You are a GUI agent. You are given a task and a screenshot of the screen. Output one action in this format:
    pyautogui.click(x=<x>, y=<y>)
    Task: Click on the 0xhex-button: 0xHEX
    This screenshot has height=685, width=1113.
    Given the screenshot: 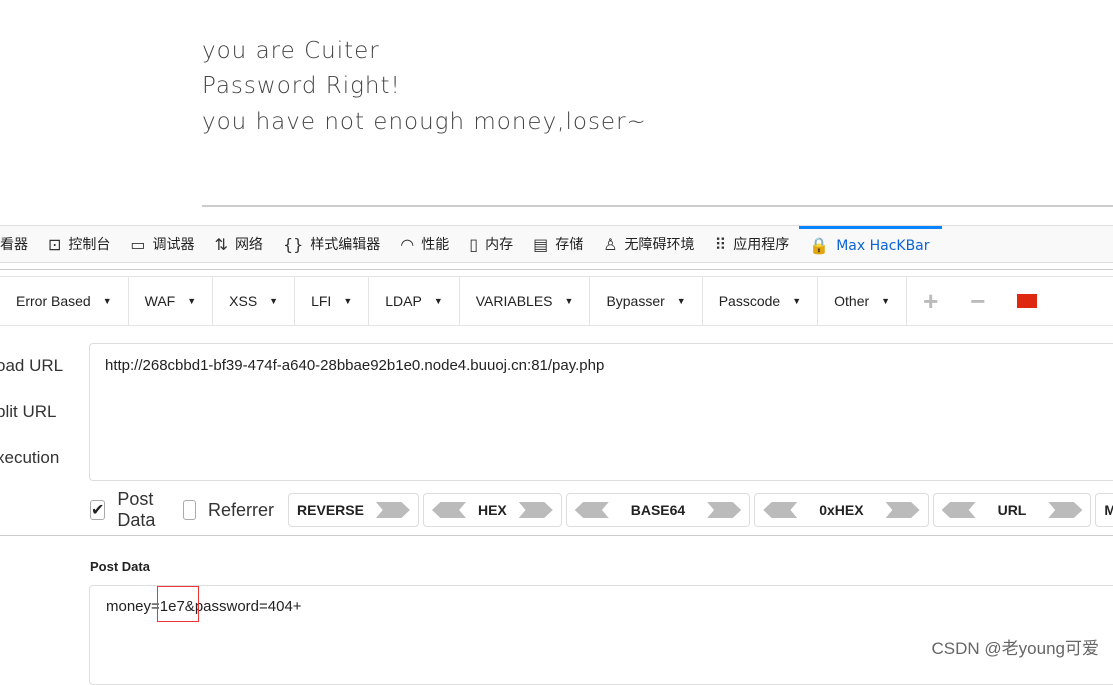 What is the action you would take?
    pyautogui.click(x=841, y=510)
    